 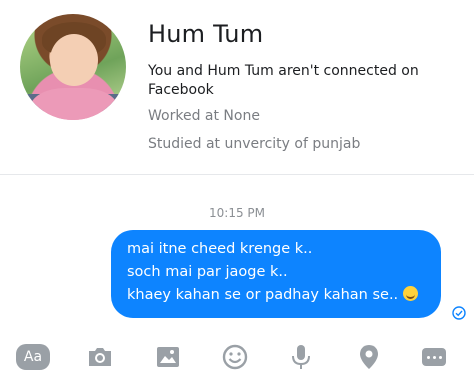 I want to click on profile-name: Hum Tum, so click(x=205, y=34).